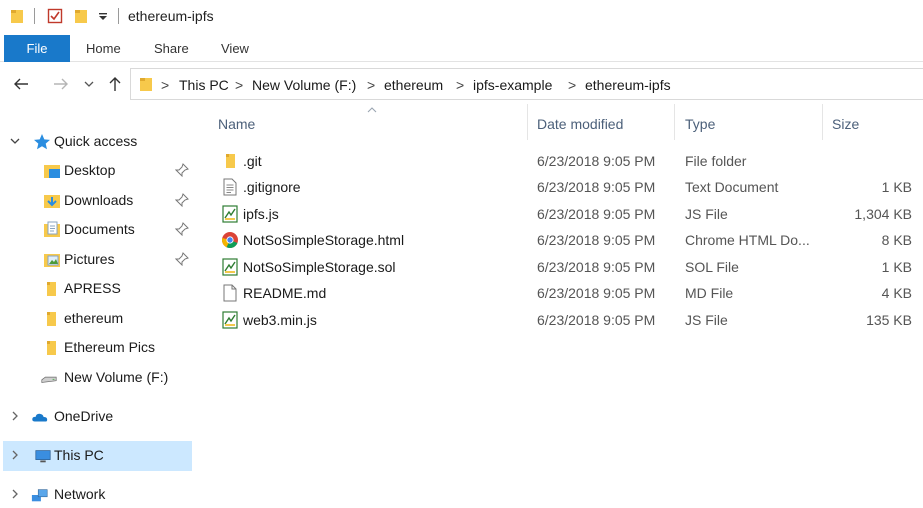 This screenshot has height=508, width=923. I want to click on computer-icon, so click(43, 456).